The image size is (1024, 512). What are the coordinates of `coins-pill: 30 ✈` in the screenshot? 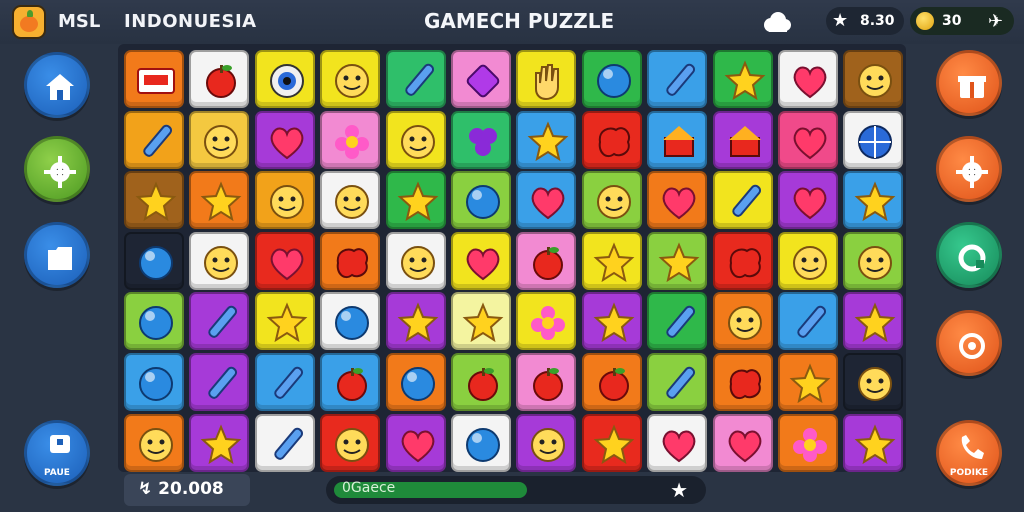 It's located at (962, 21).